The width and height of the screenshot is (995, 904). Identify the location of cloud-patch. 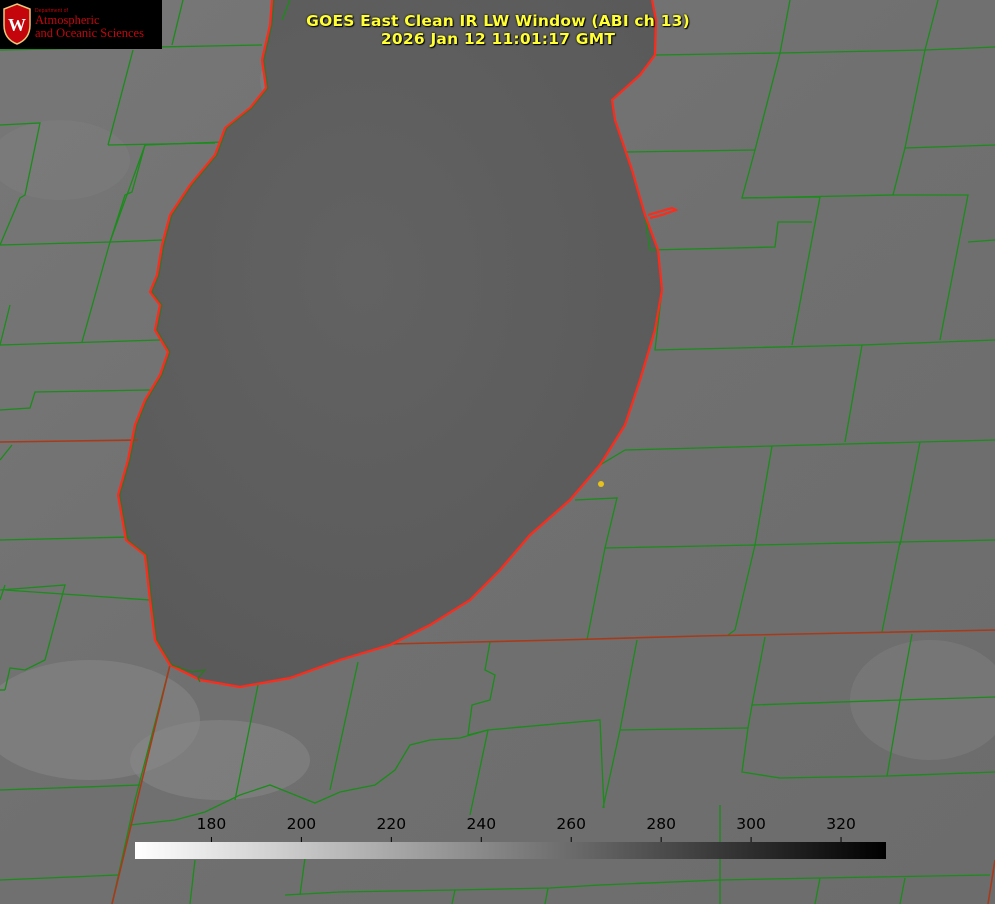
(220, 760).